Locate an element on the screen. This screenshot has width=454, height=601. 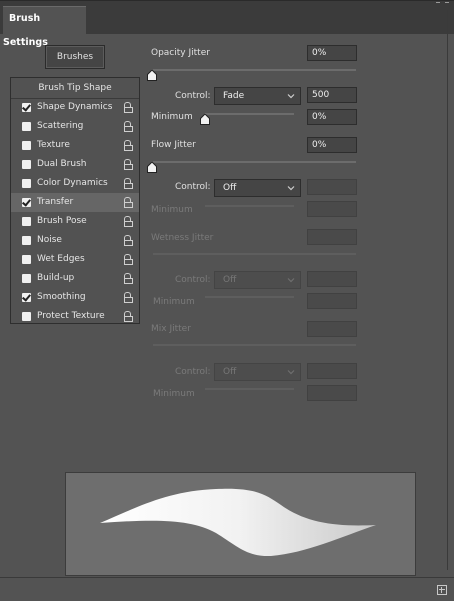
mix-minimum-field is located at coordinates (332, 393).